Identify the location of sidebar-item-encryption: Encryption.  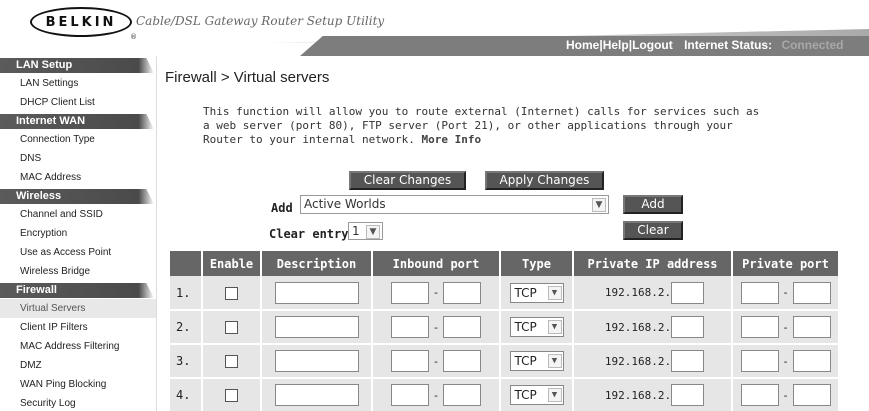
(78, 233).